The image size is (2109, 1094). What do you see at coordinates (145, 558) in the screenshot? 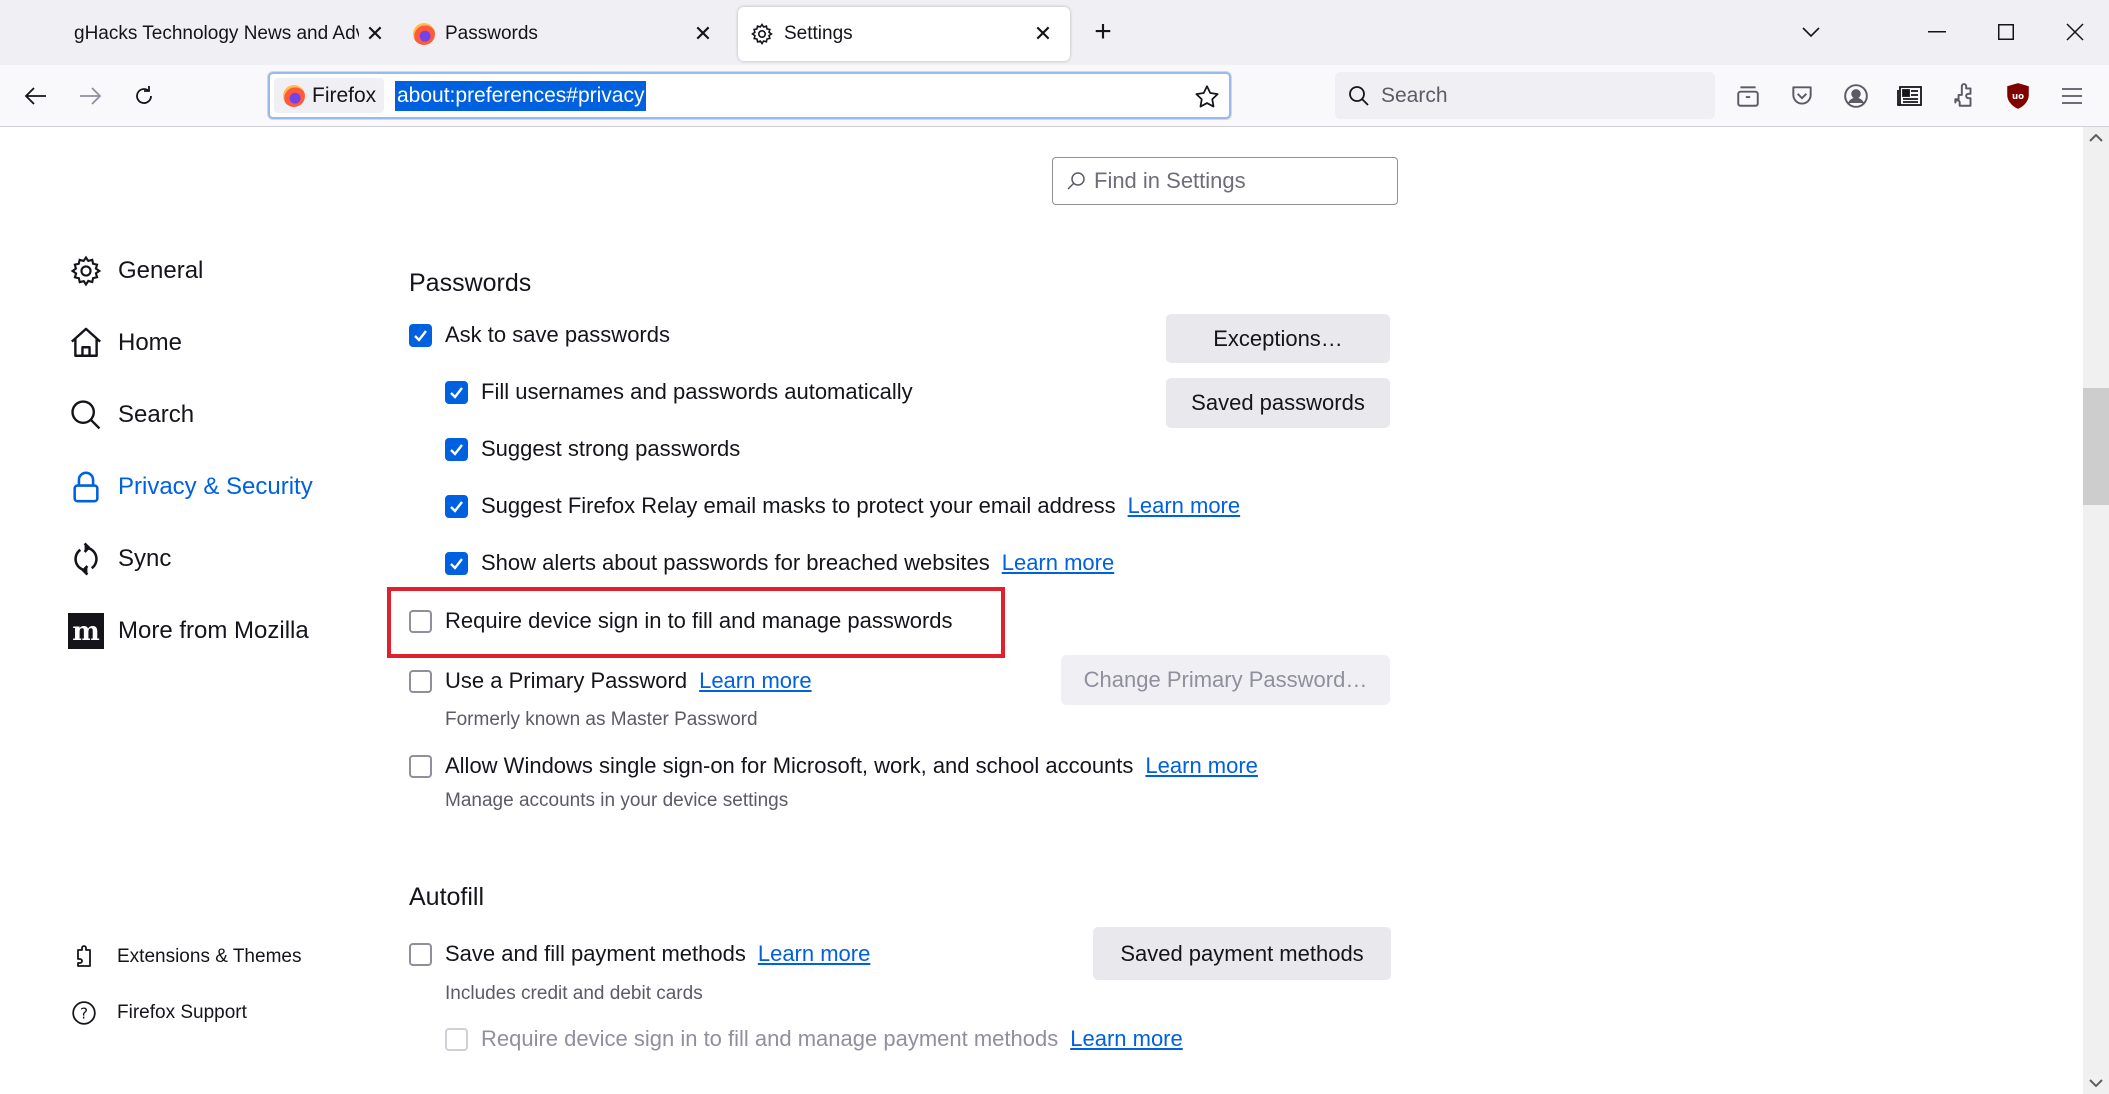
I see `sidebar-item-label: Sync` at bounding box center [145, 558].